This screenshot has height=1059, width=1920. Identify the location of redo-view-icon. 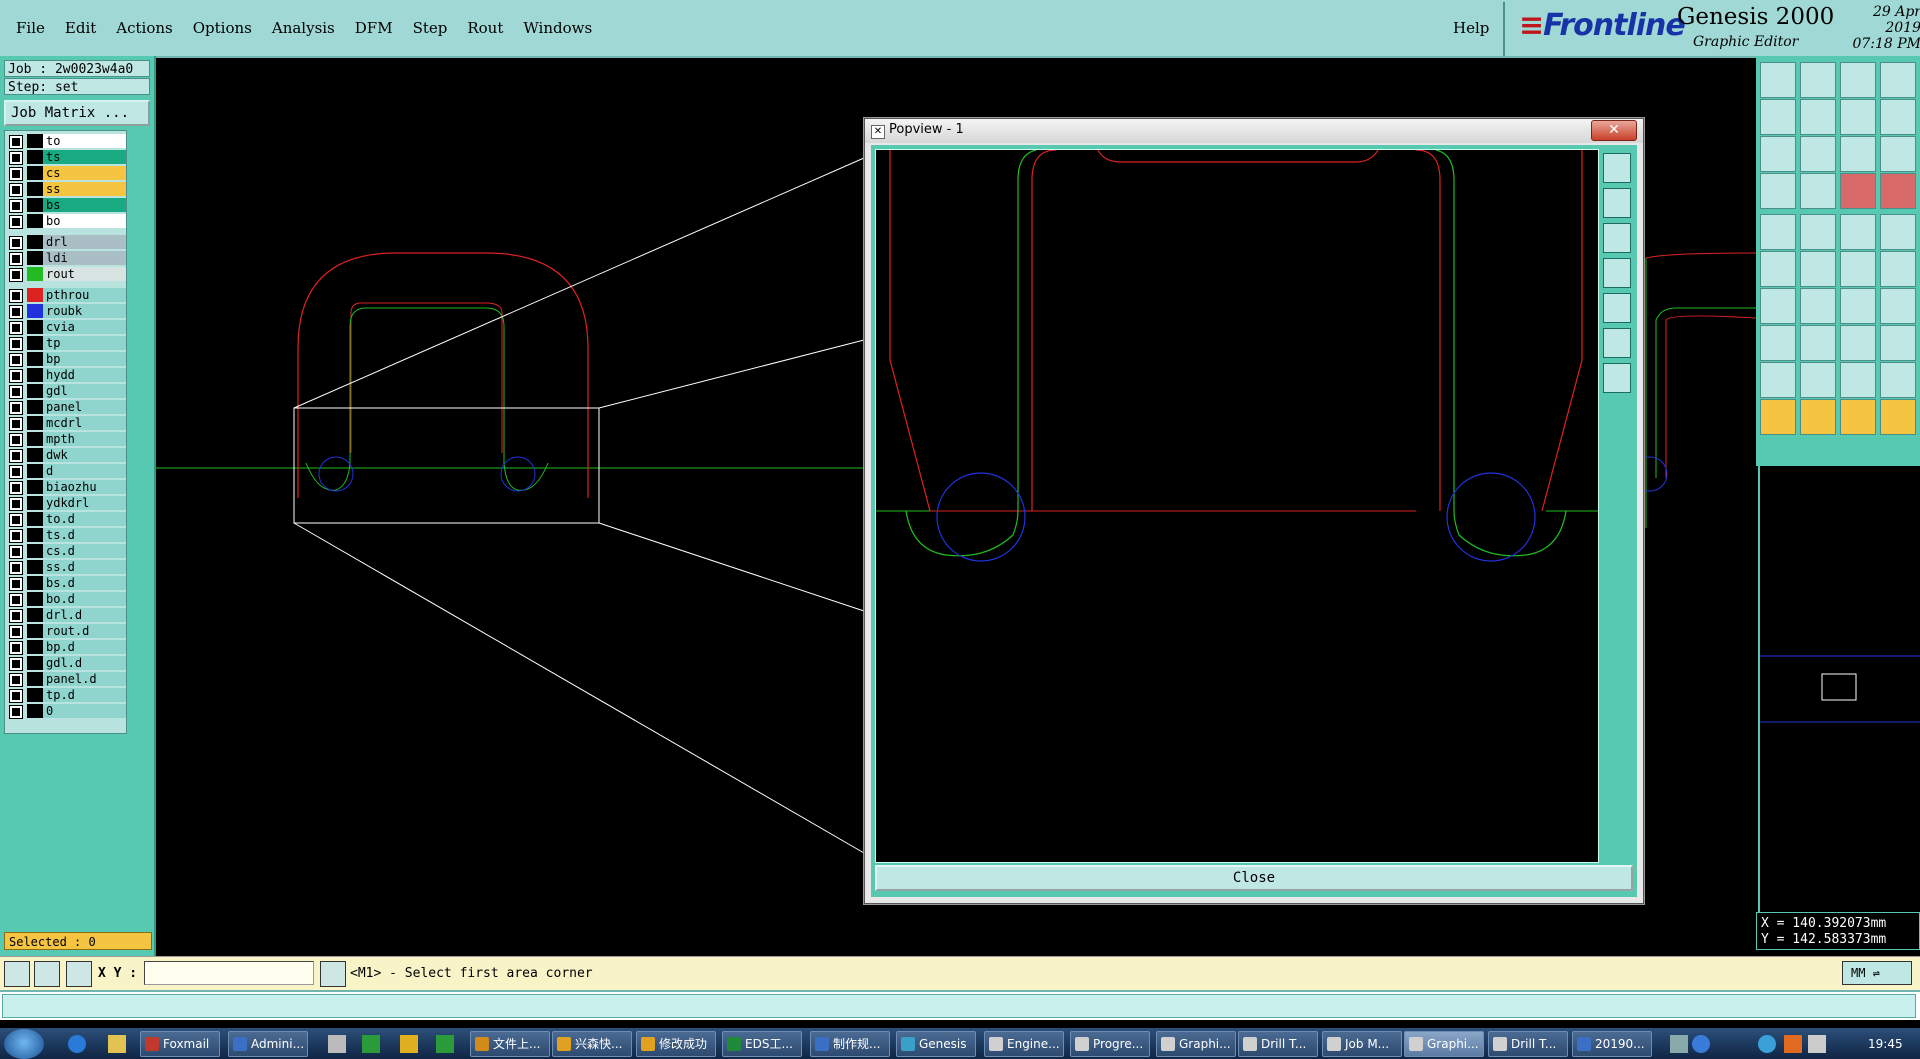
(1898, 117).